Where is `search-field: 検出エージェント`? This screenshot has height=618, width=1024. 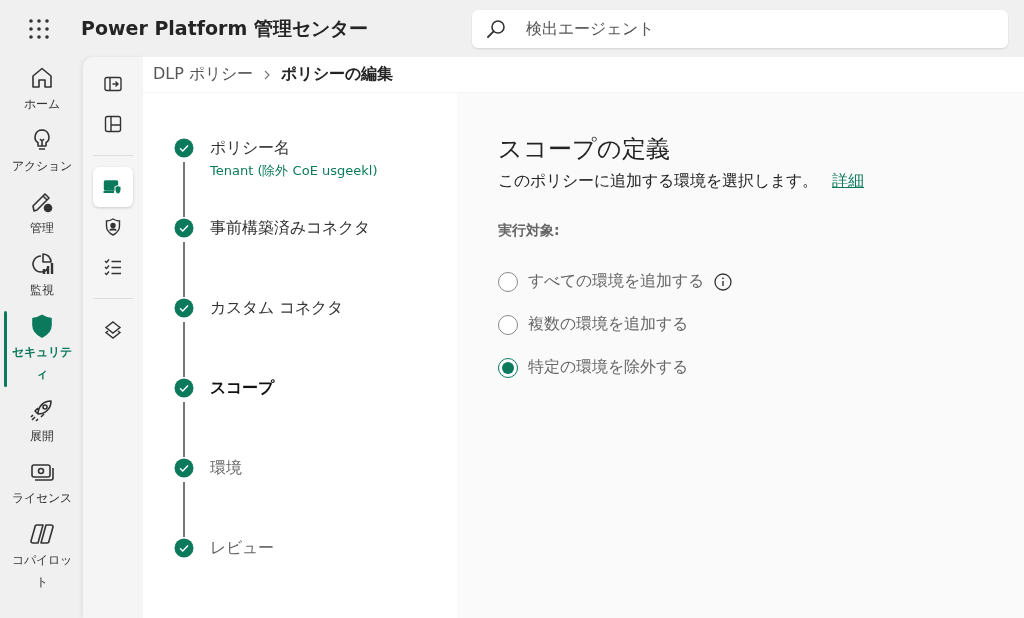
search-field: 検出エージェント is located at coordinates (740, 28).